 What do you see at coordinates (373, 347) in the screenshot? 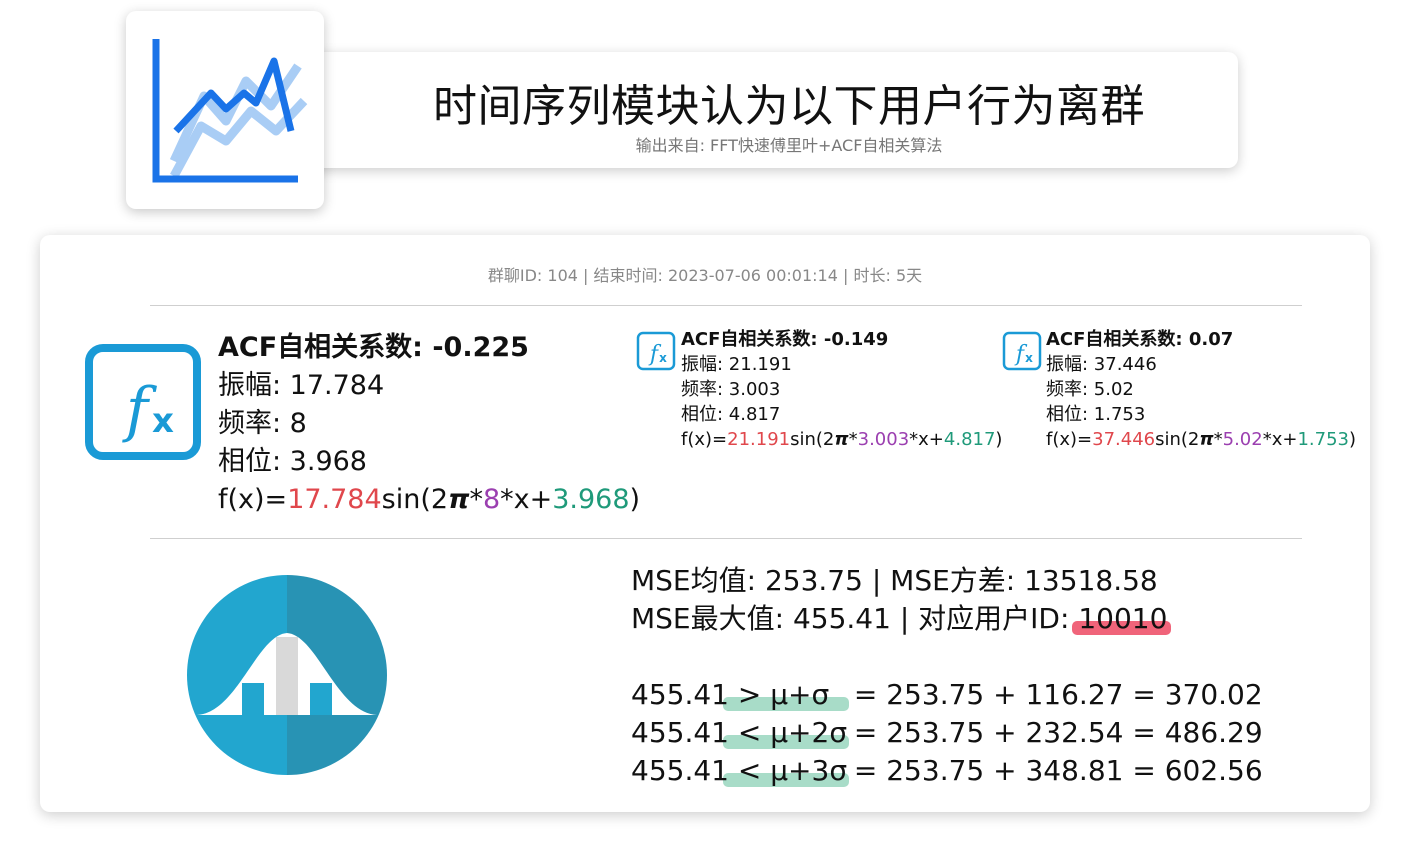
I see `acf-value: ACF自相关系数: -0.225` at bounding box center [373, 347].